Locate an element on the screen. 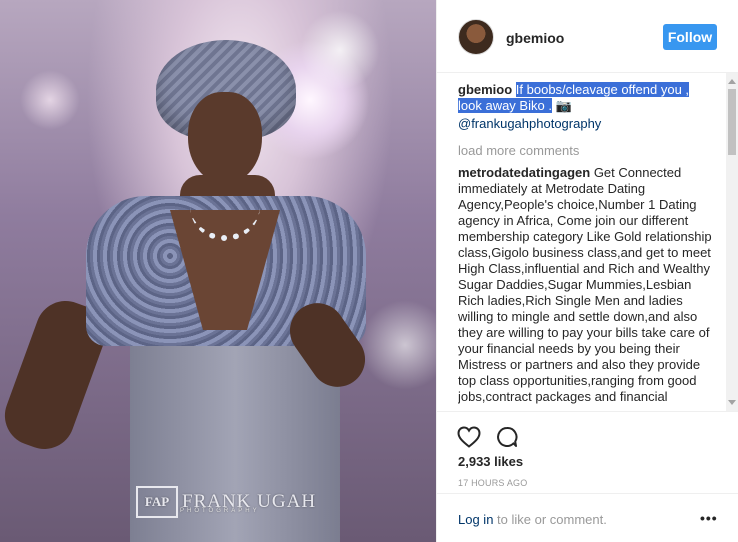 This screenshot has height=542, width=738. comments-scrollbar is located at coordinates (732, 242).